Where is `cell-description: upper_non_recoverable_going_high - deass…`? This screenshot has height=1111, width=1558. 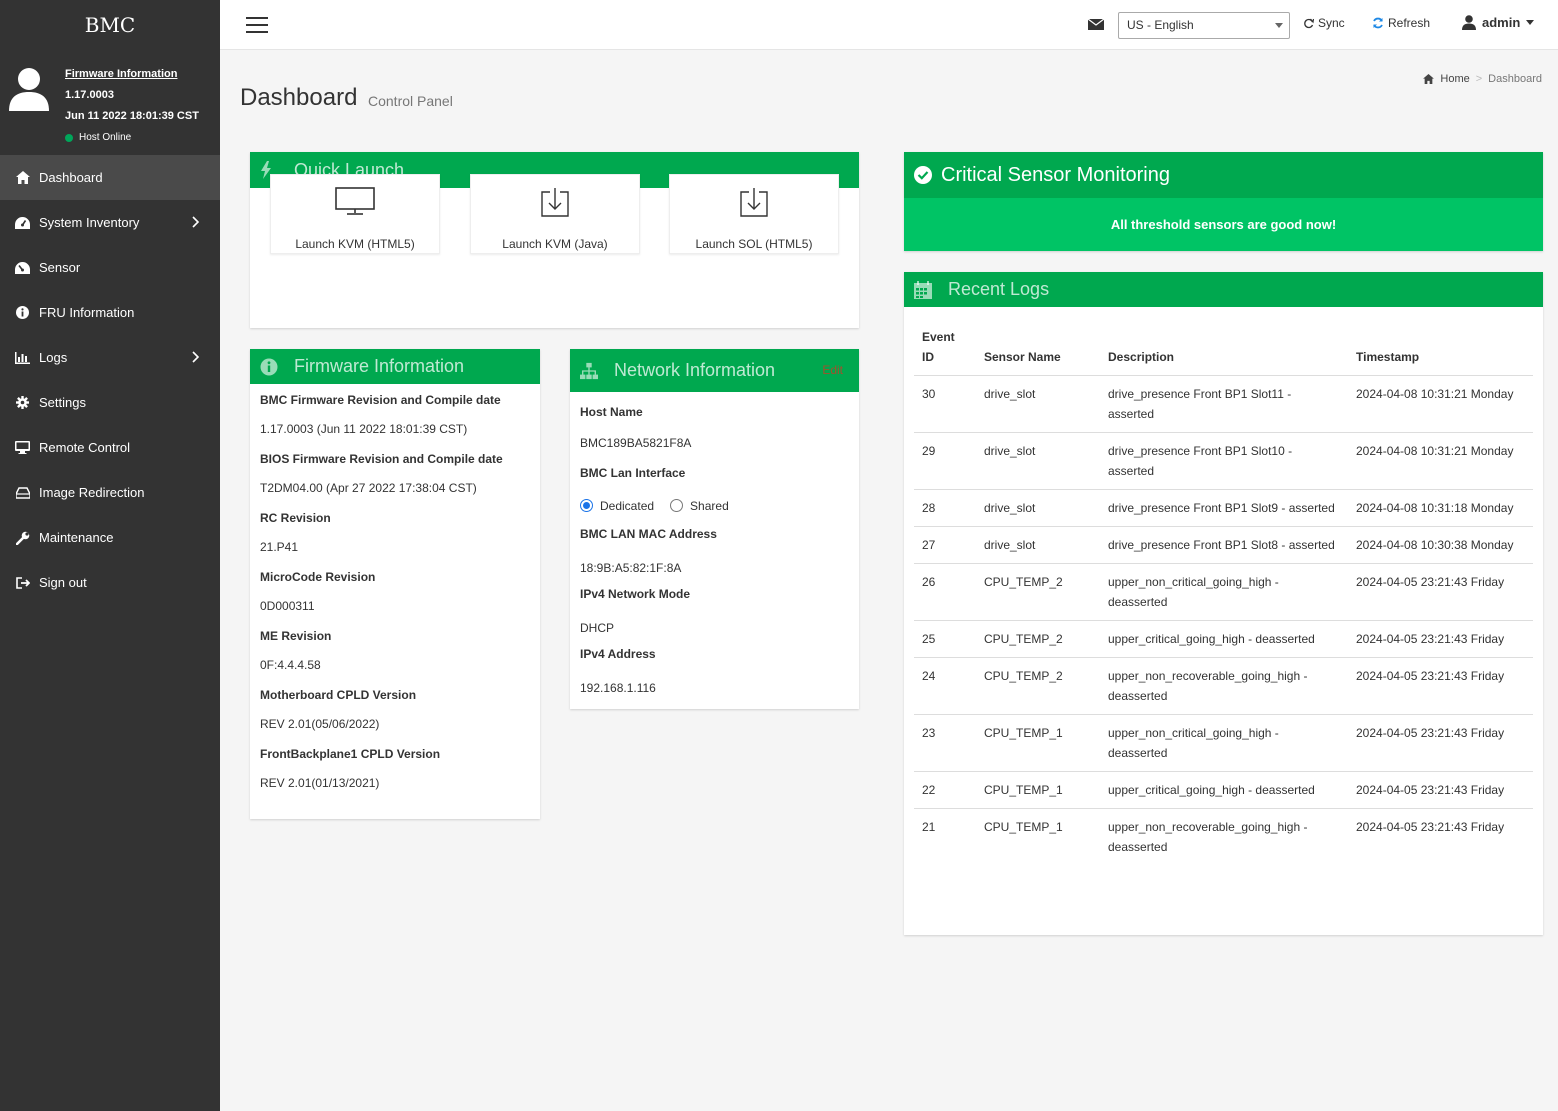
cell-description: upper_non_recoverable_going_high - deass… is located at coordinates (1224, 686).